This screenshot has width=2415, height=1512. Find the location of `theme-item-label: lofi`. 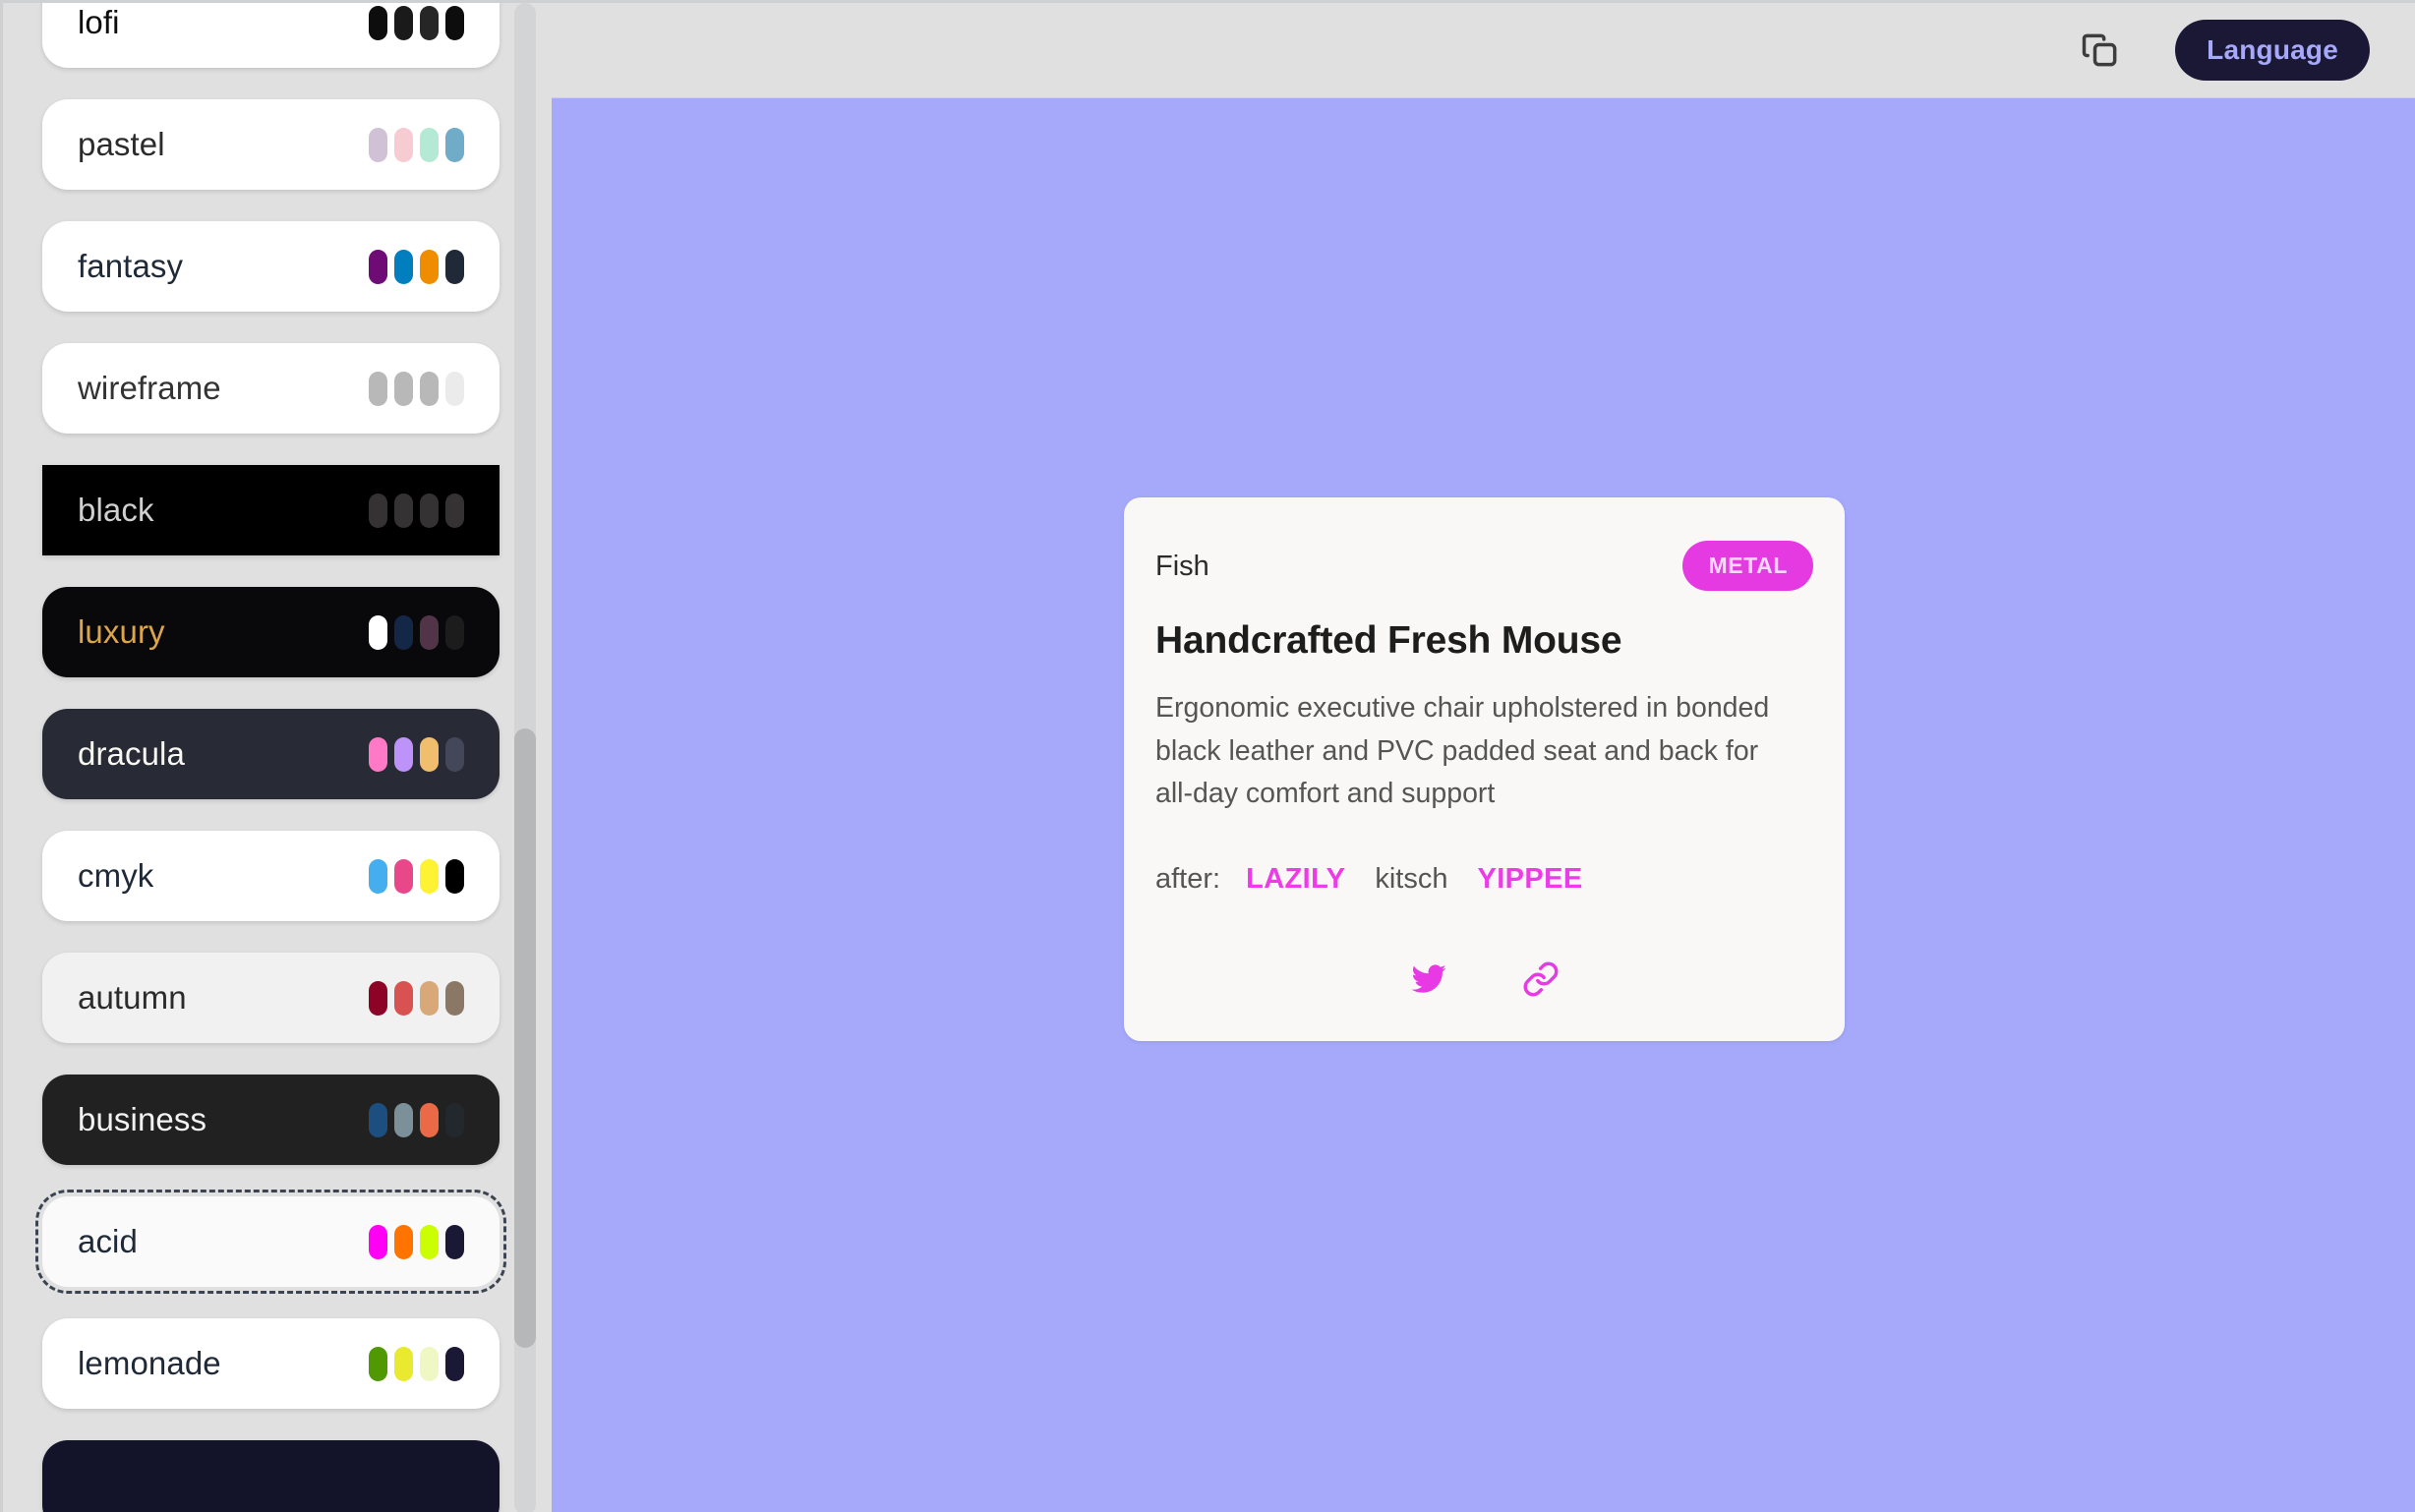

theme-item-label: lofi is located at coordinates (99, 22).